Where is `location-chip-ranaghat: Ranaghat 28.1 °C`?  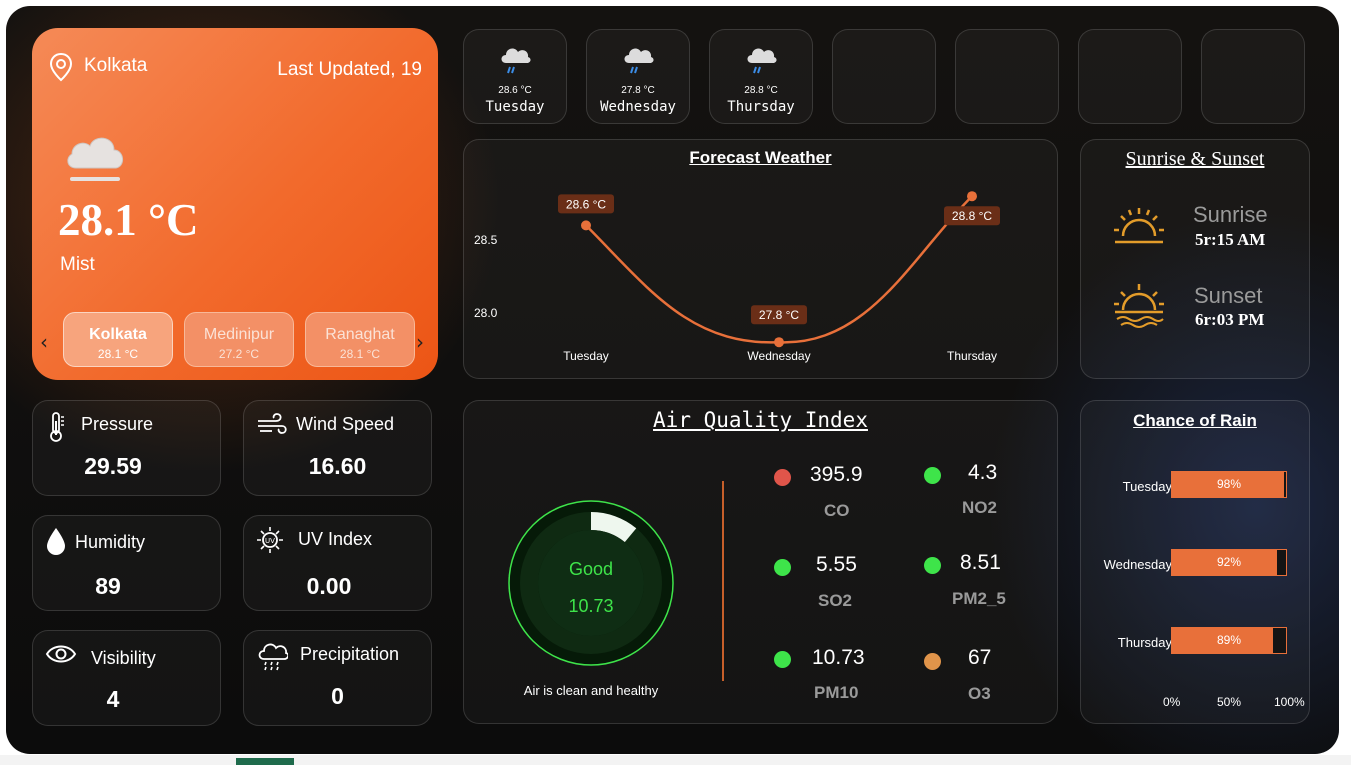
location-chip-ranaghat: Ranaghat 28.1 °C is located at coordinates (360, 339).